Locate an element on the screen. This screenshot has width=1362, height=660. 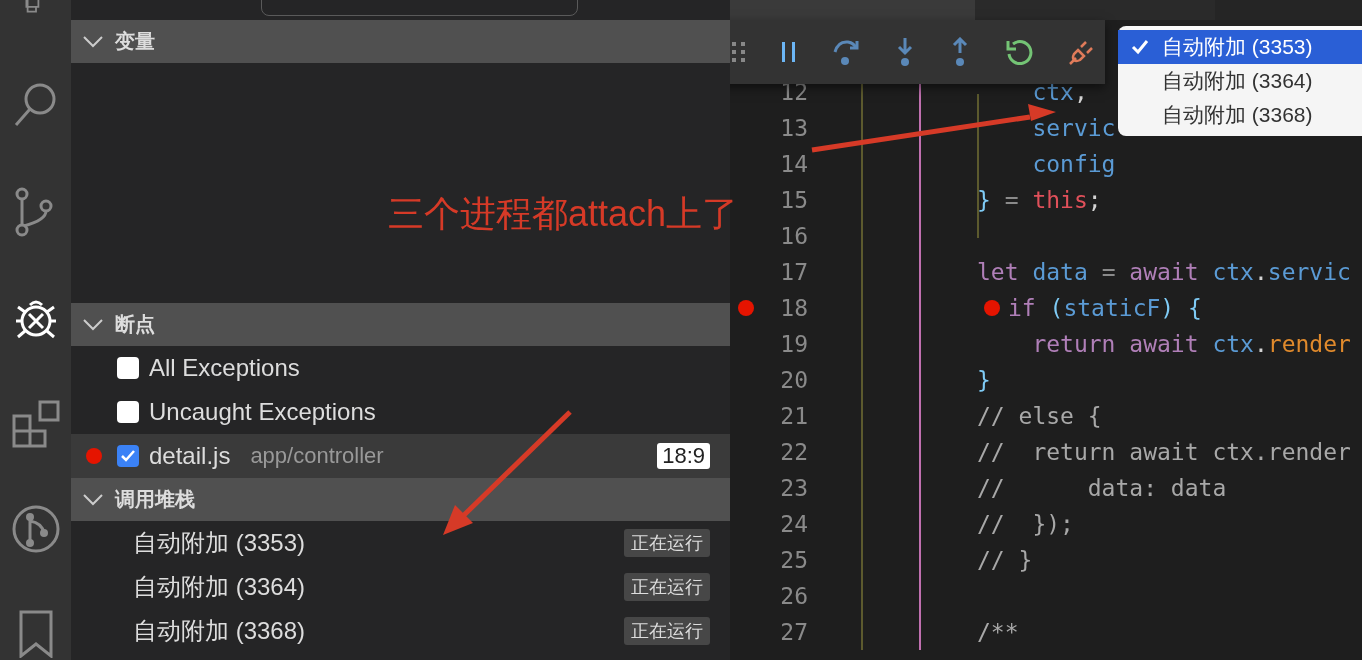
line-number: 23 is located at coordinates (793, 488).